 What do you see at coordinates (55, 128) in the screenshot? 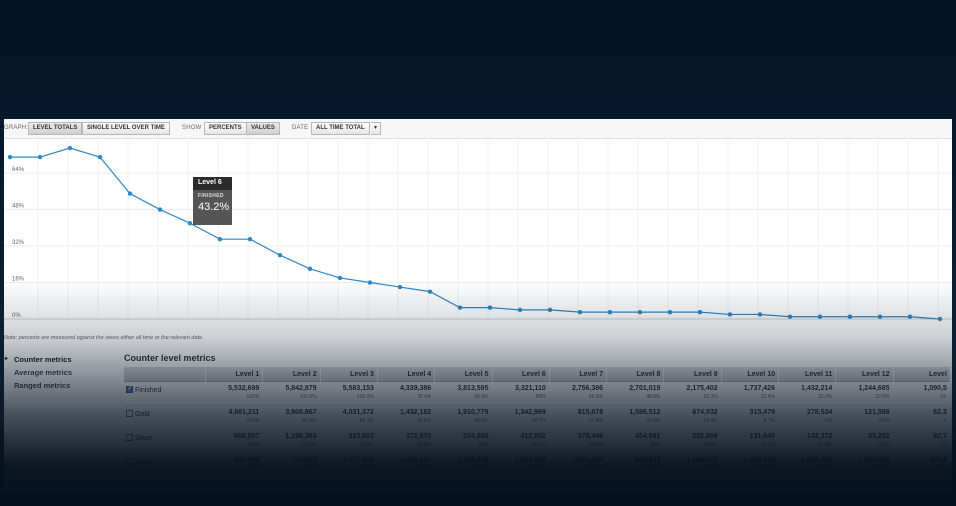
I see `level-totals-button: LEVEL TOTALS` at bounding box center [55, 128].